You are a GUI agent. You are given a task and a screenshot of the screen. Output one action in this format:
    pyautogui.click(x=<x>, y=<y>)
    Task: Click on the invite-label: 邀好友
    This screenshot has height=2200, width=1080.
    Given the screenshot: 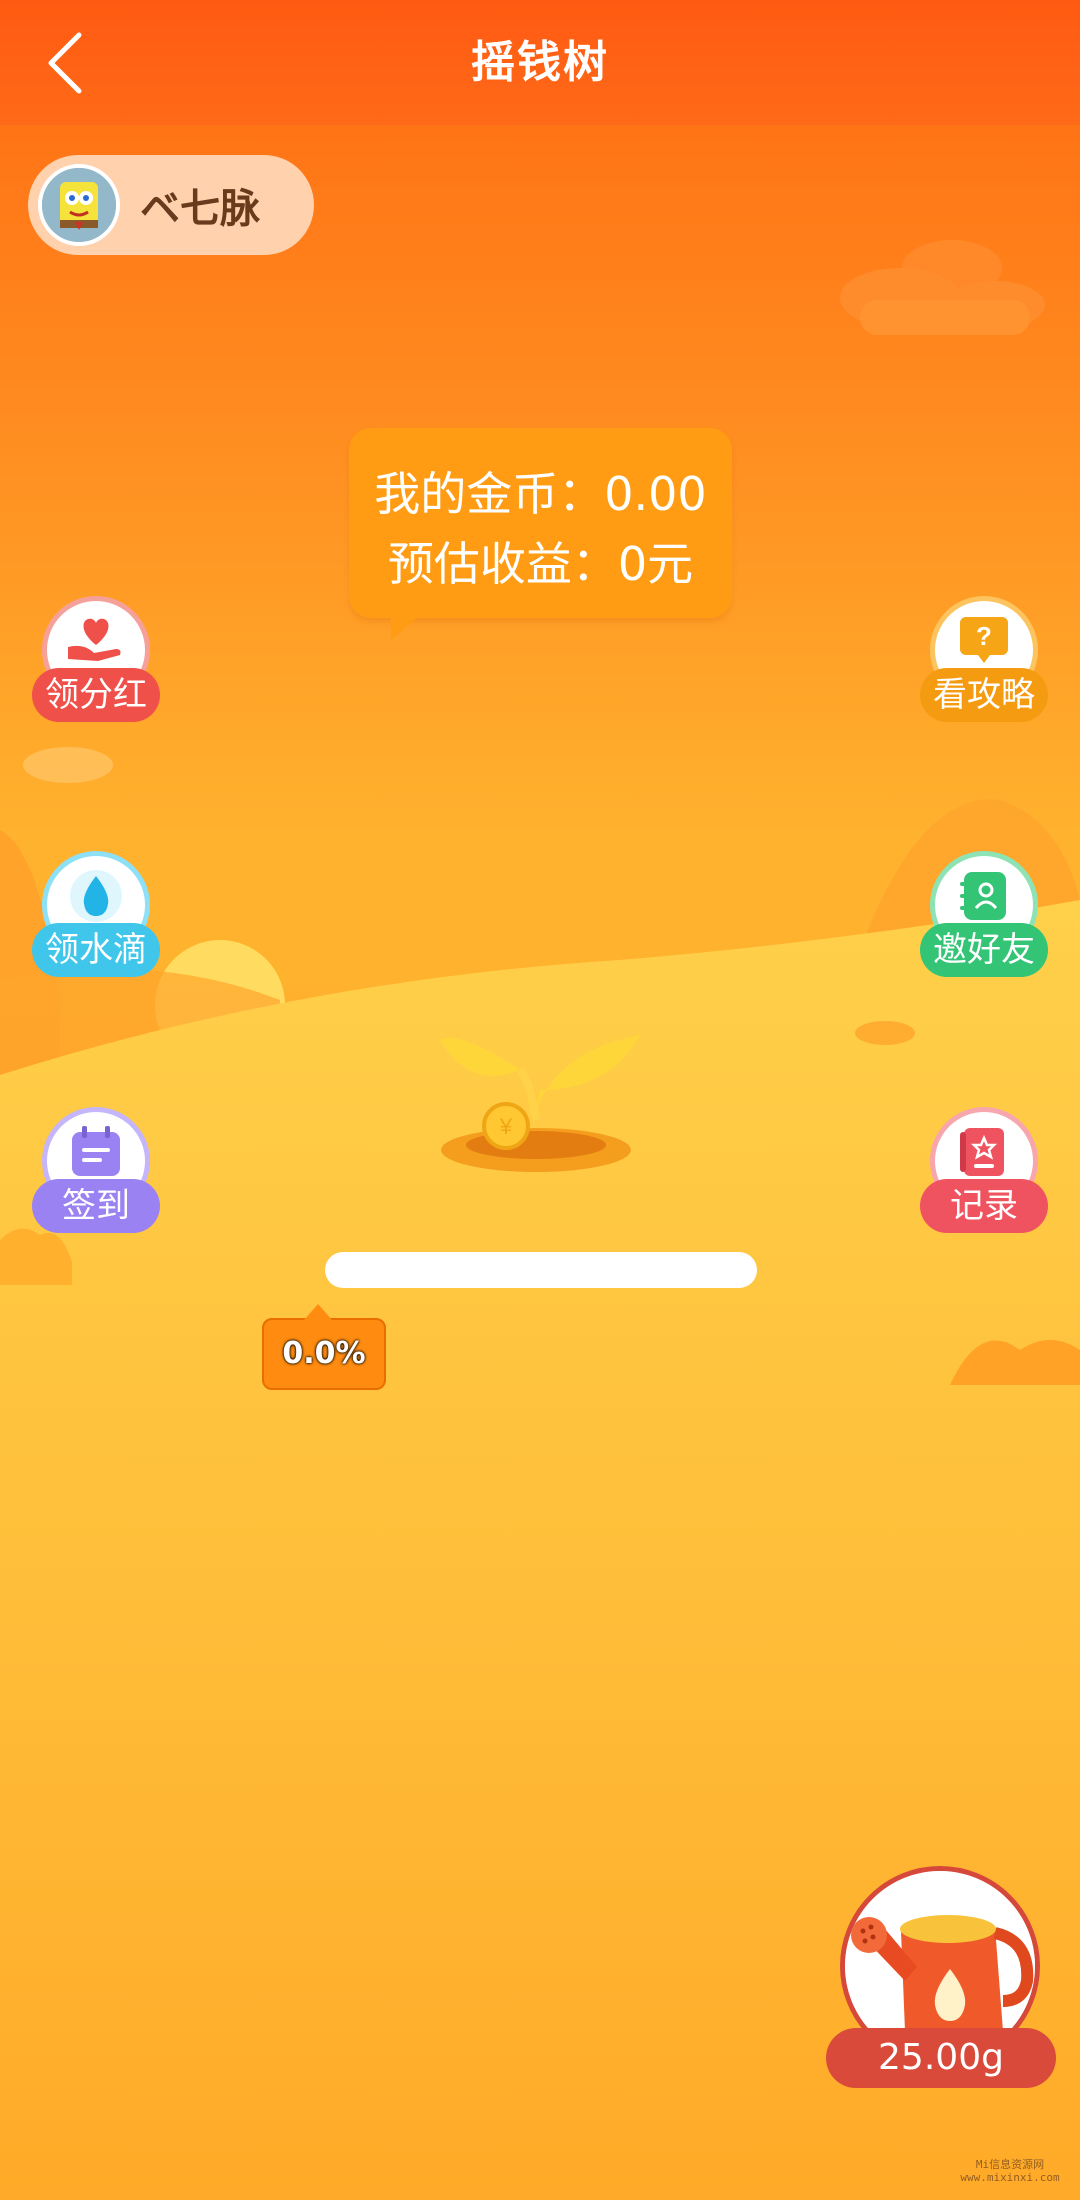 What is the action you would take?
    pyautogui.click(x=984, y=950)
    